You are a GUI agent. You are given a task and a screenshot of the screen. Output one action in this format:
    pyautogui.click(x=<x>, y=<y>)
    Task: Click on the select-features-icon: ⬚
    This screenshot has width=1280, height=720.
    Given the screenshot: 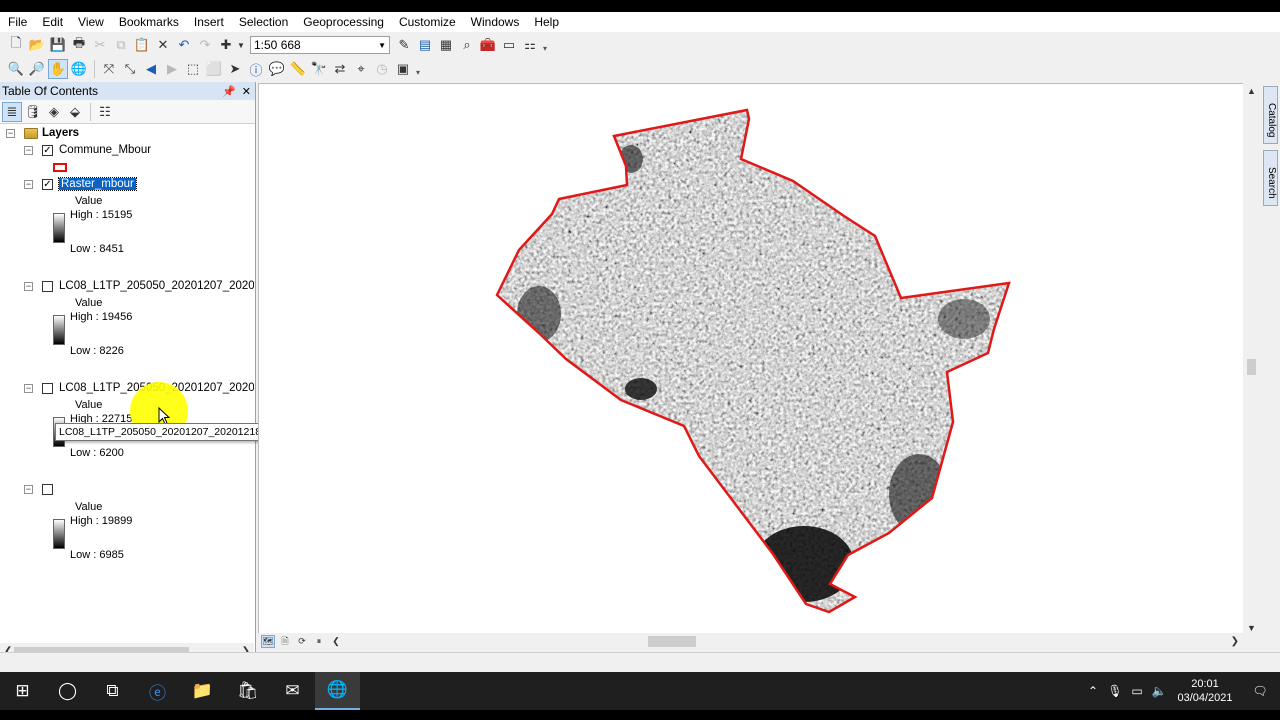 What is the action you would take?
    pyautogui.click(x=193, y=69)
    